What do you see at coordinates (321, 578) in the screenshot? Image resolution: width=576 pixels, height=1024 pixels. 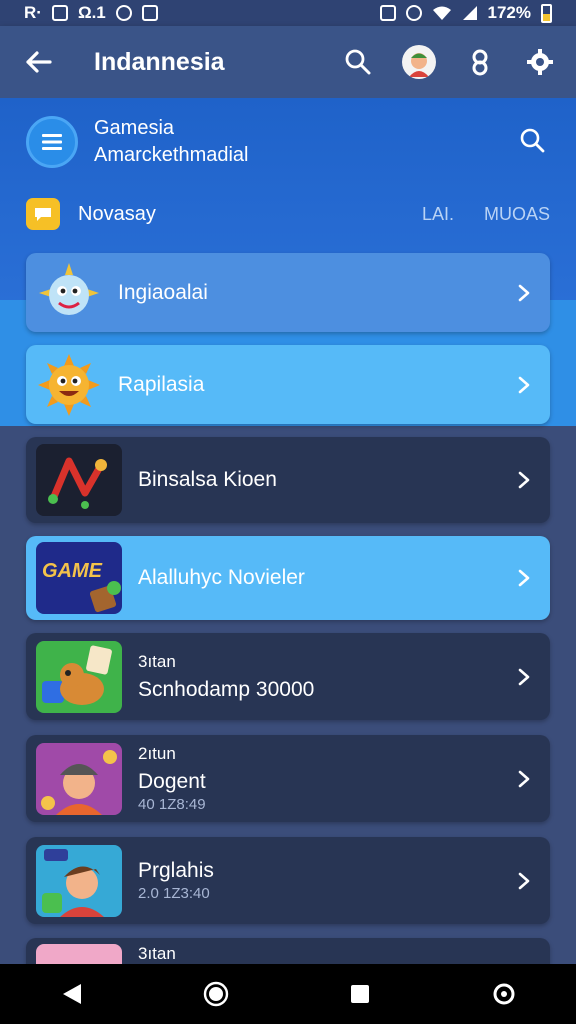 I see `list-item-text: Alalluhyc Novieler` at bounding box center [321, 578].